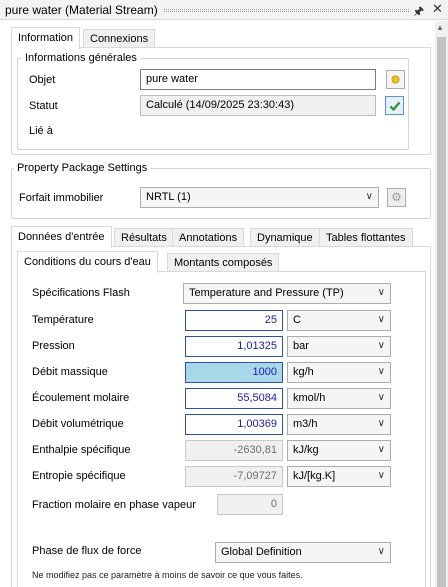  Describe the element at coordinates (339, 372) in the screenshot. I see `mass-flow-unit-select: kg/h ∨` at that location.